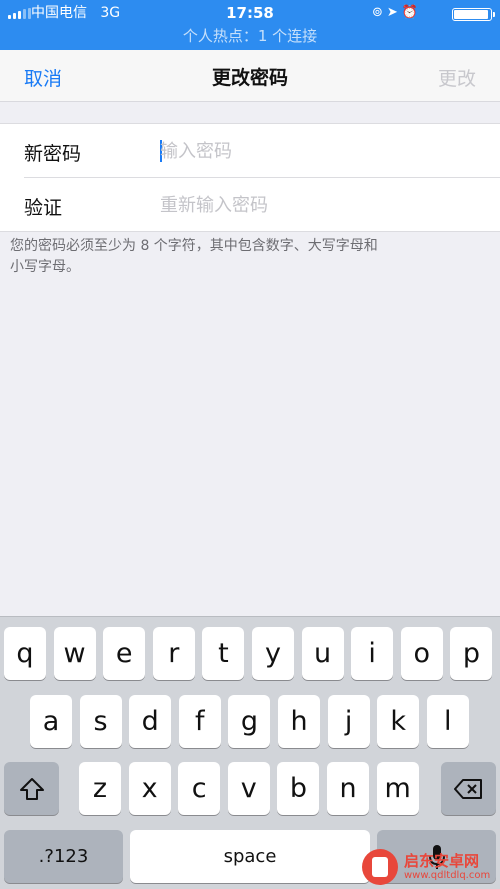  Describe the element at coordinates (45, 267) in the screenshot. I see `hint-line: 小写字母。` at that location.